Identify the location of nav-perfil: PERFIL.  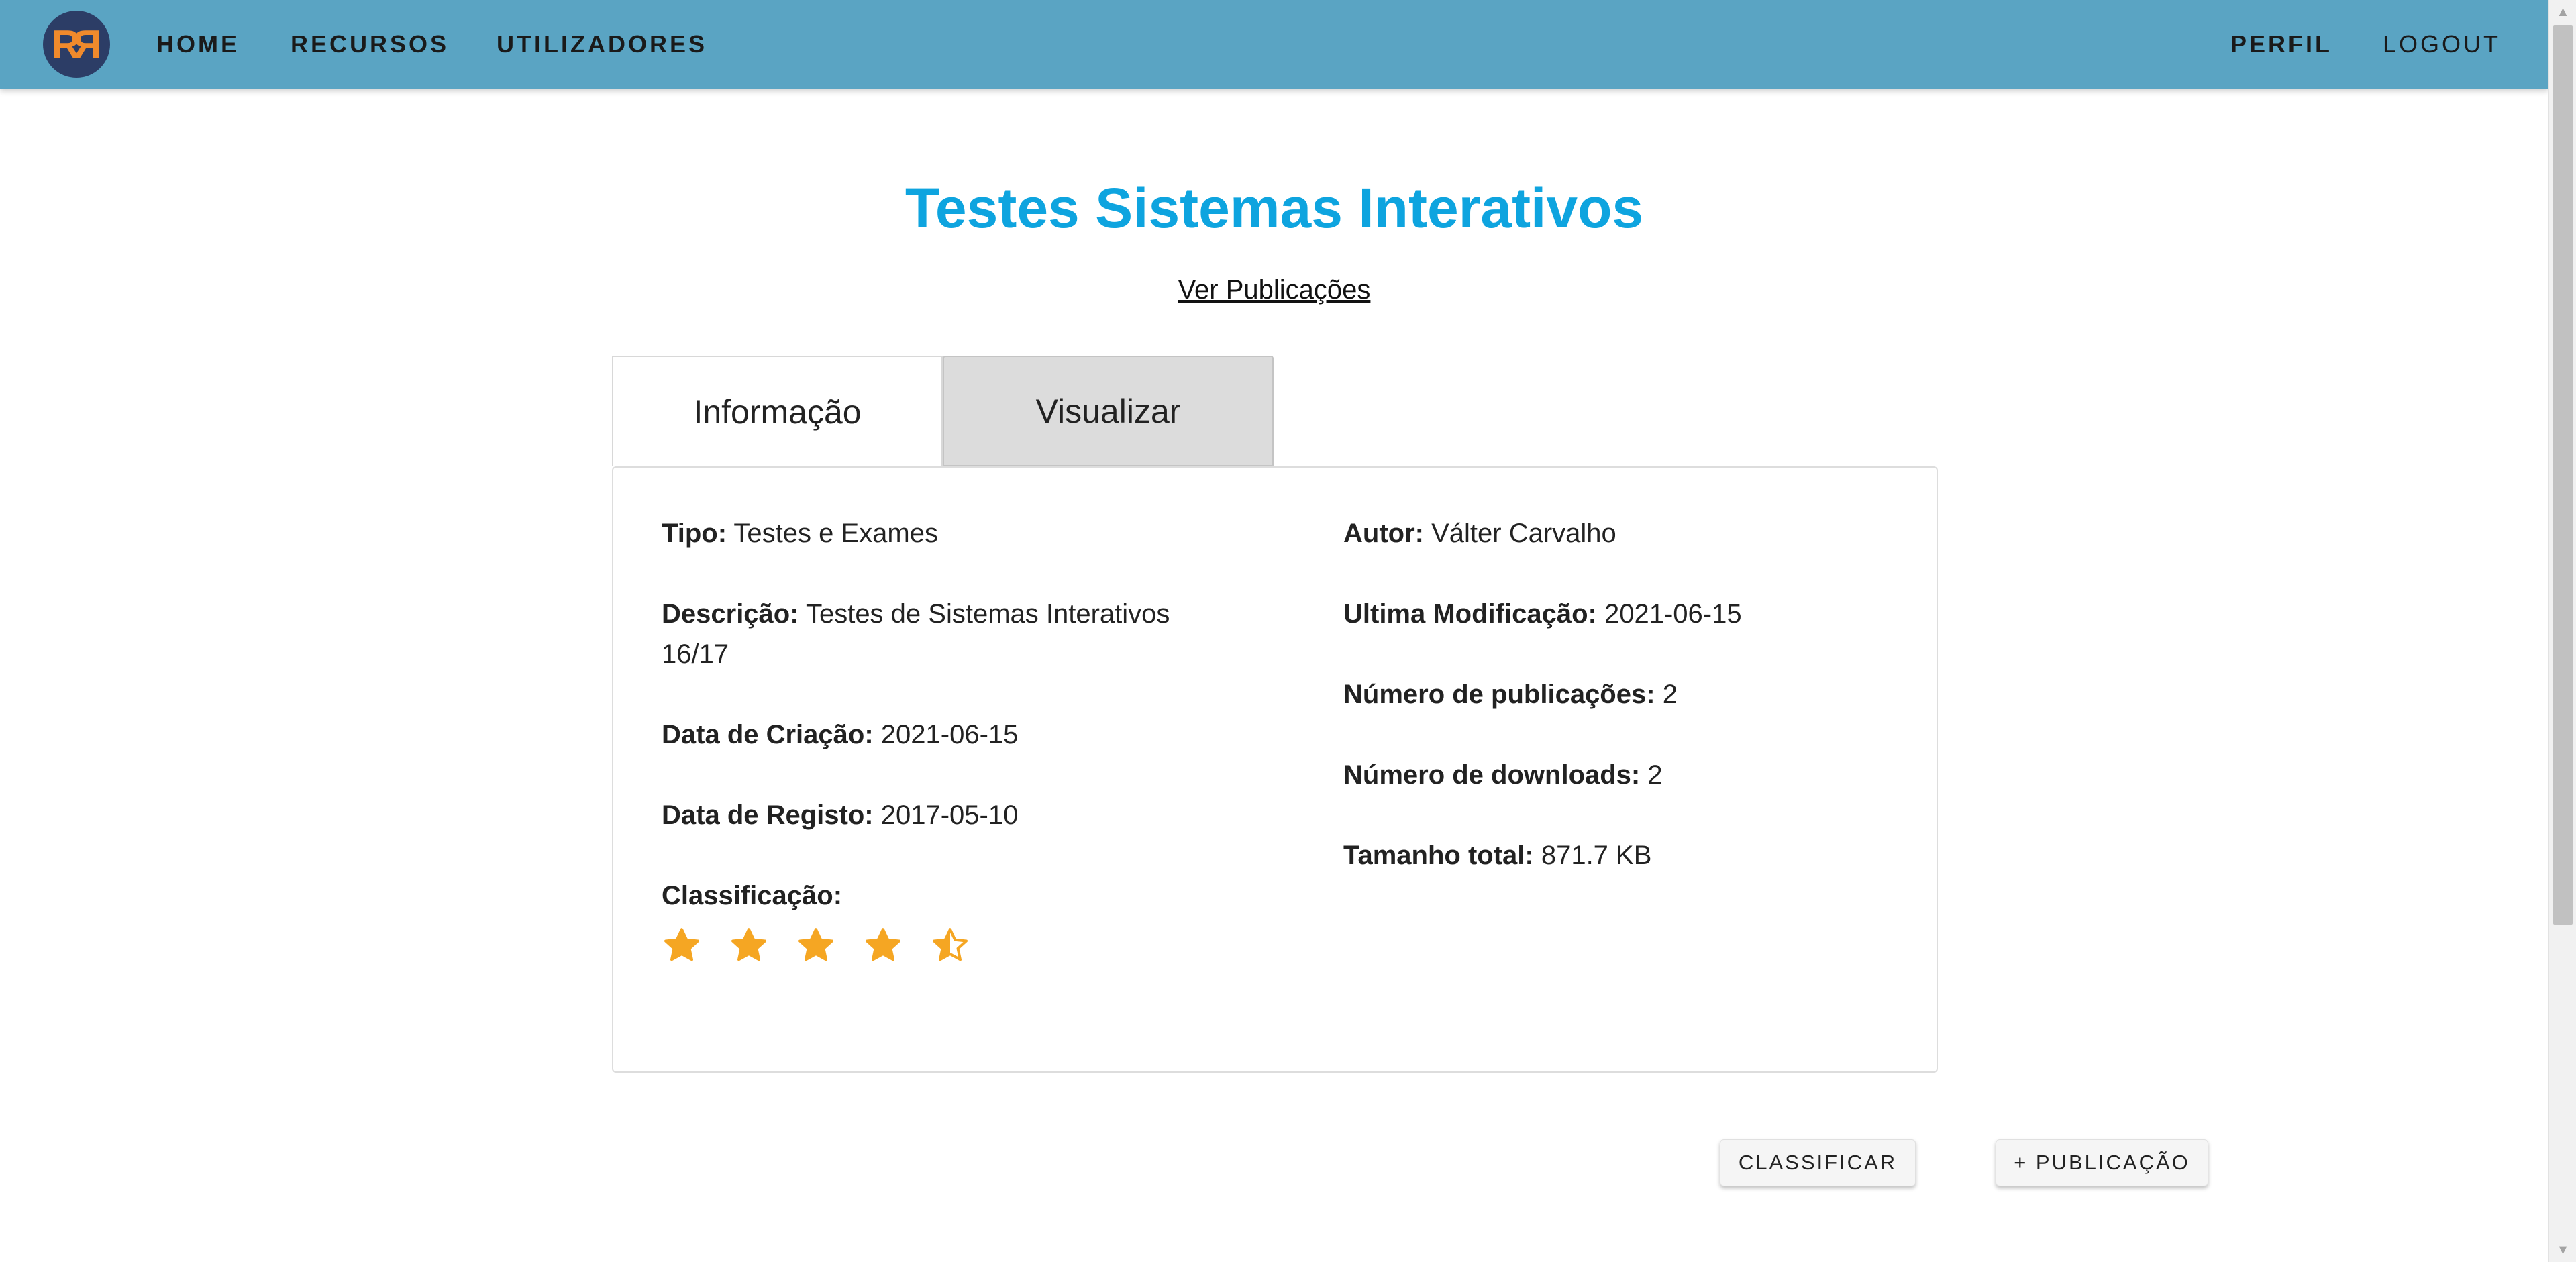
(2281, 44).